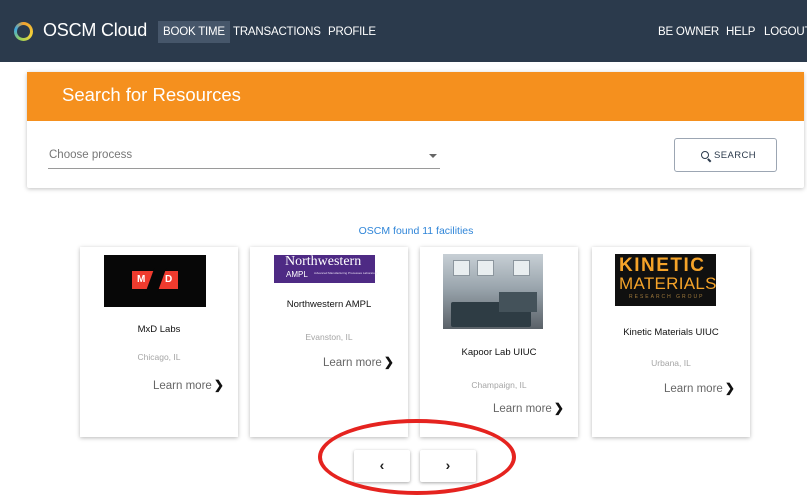 The width and height of the screenshot is (807, 498). What do you see at coordinates (415, 96) in the screenshot?
I see `search-card-header: Search for Resources` at bounding box center [415, 96].